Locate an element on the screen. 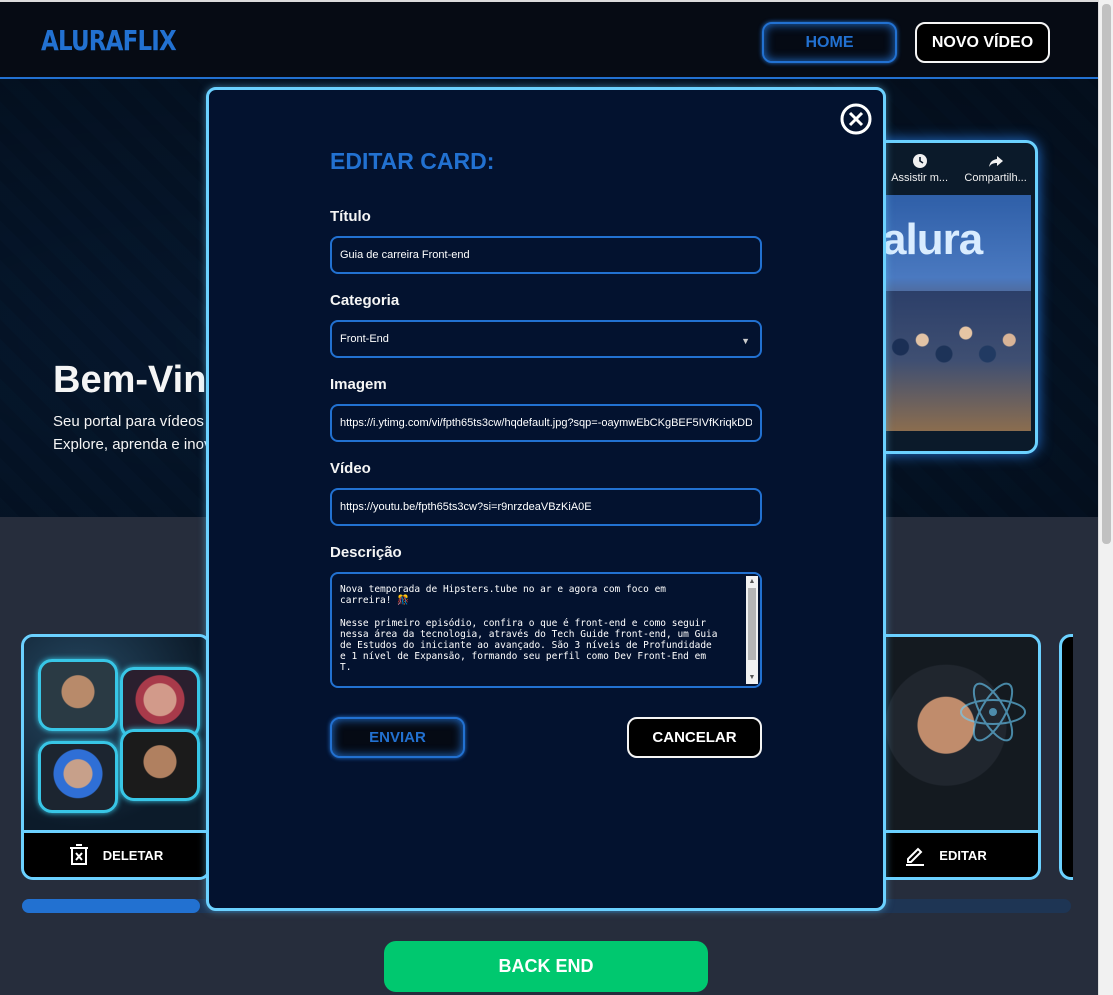 The image size is (1113, 995). page-scrollbar is located at coordinates (1105, 497).